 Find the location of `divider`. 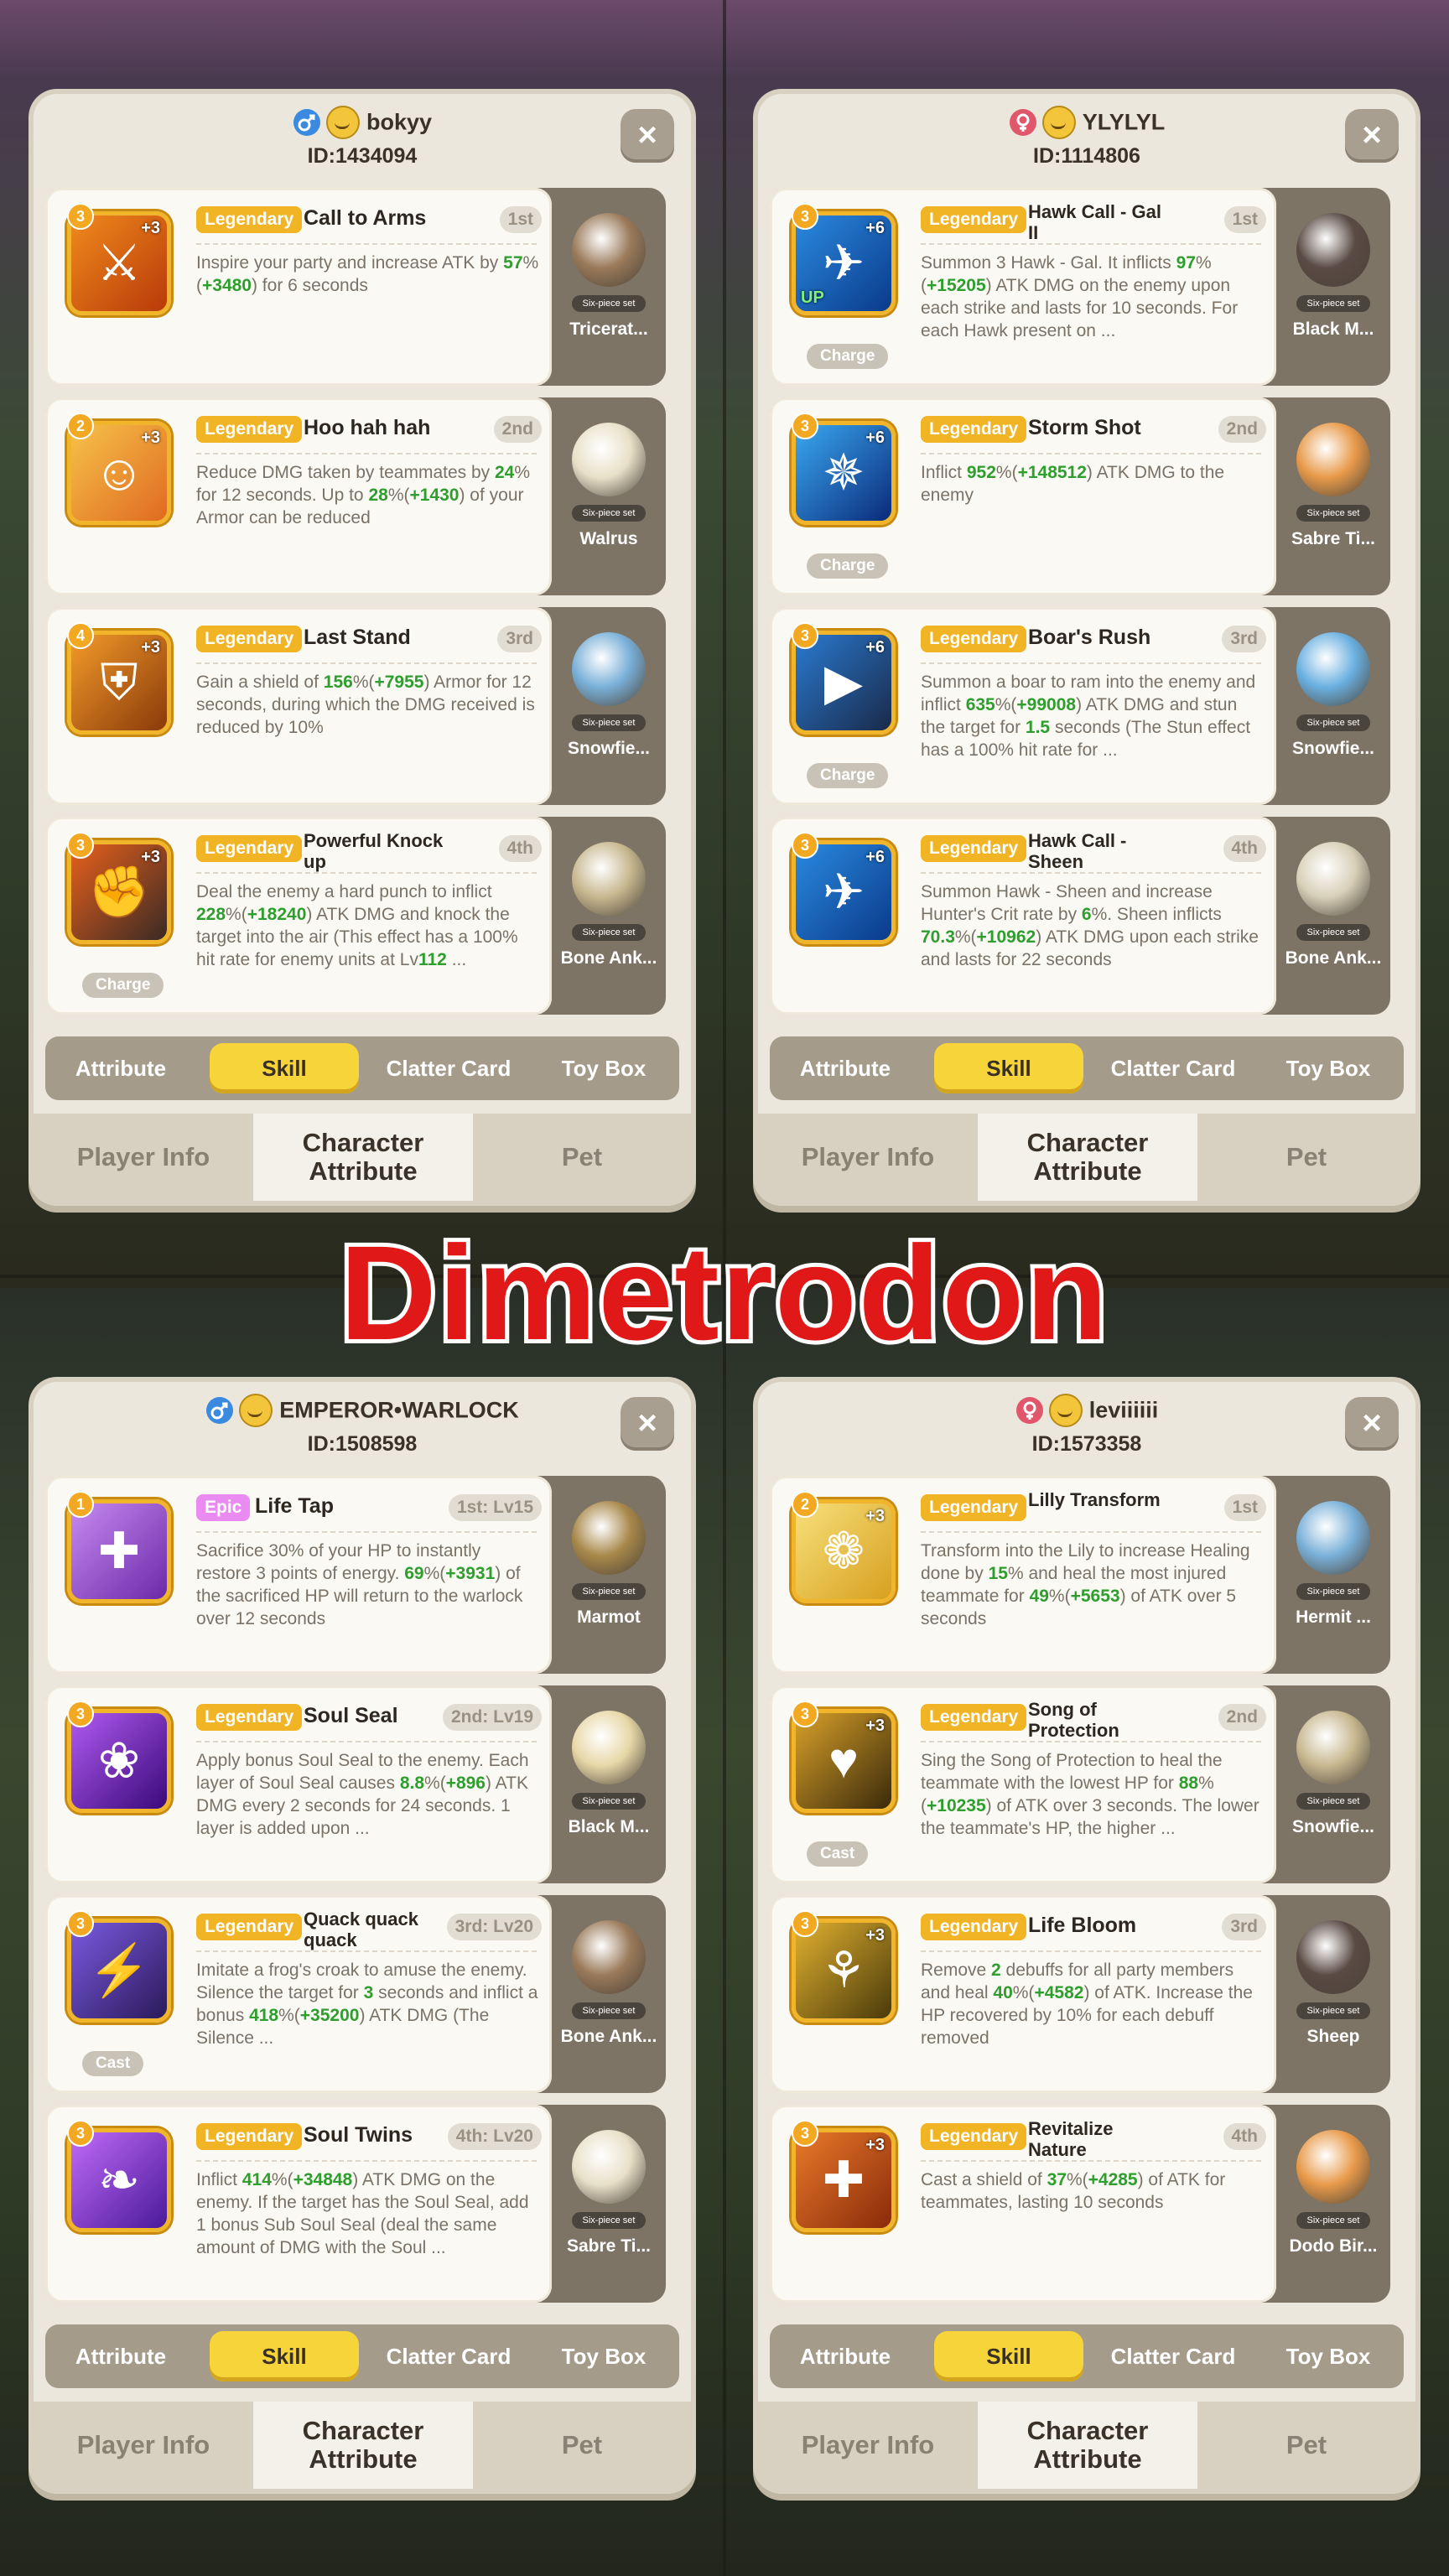

divider is located at coordinates (1091, 873).